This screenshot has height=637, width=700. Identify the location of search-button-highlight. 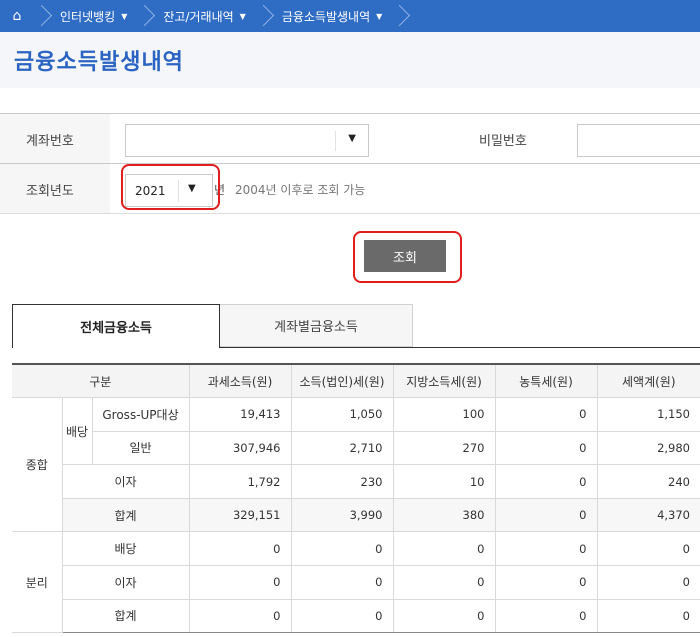
(407, 257).